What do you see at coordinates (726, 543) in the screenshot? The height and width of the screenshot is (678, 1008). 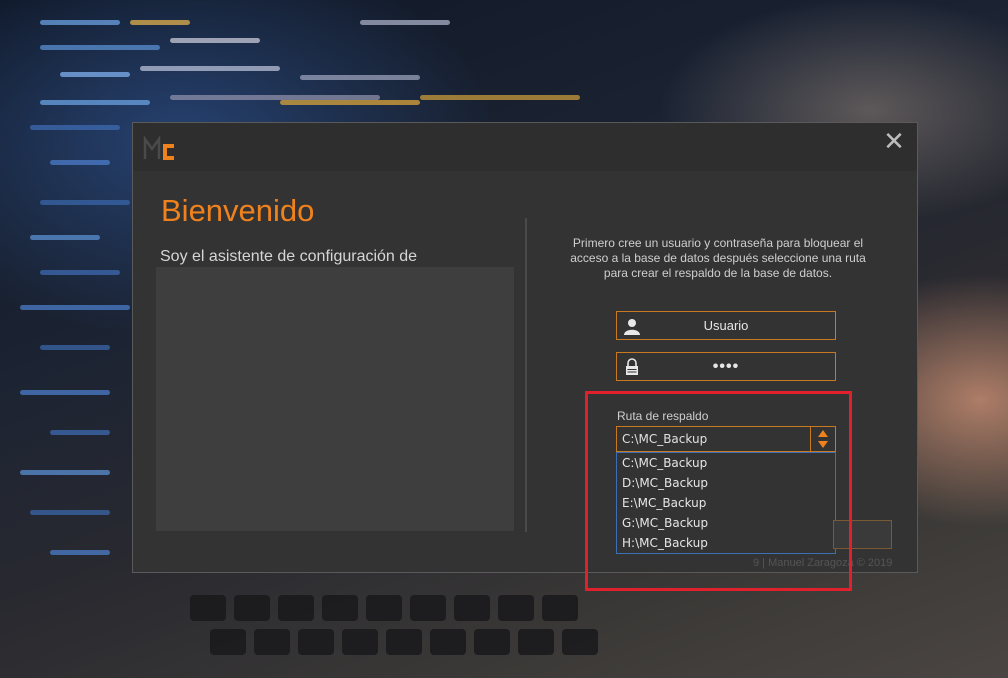 I see `dropdown-option: H:\MC_Backup` at bounding box center [726, 543].